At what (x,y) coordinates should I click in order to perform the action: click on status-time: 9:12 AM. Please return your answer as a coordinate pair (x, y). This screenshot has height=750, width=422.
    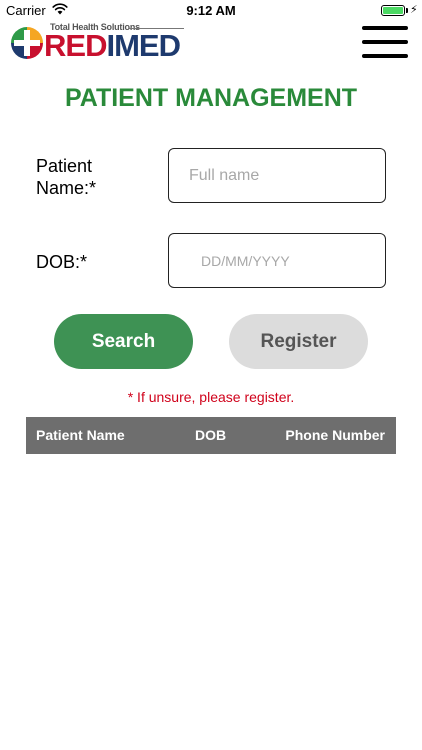
    Looking at the image, I should click on (211, 10).